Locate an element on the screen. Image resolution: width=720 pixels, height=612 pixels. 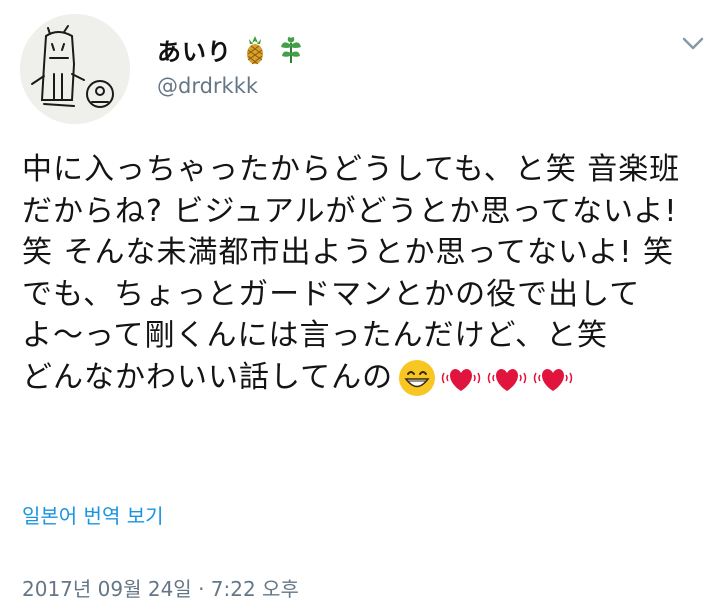
grinning-face-icon is located at coordinates (417, 378).